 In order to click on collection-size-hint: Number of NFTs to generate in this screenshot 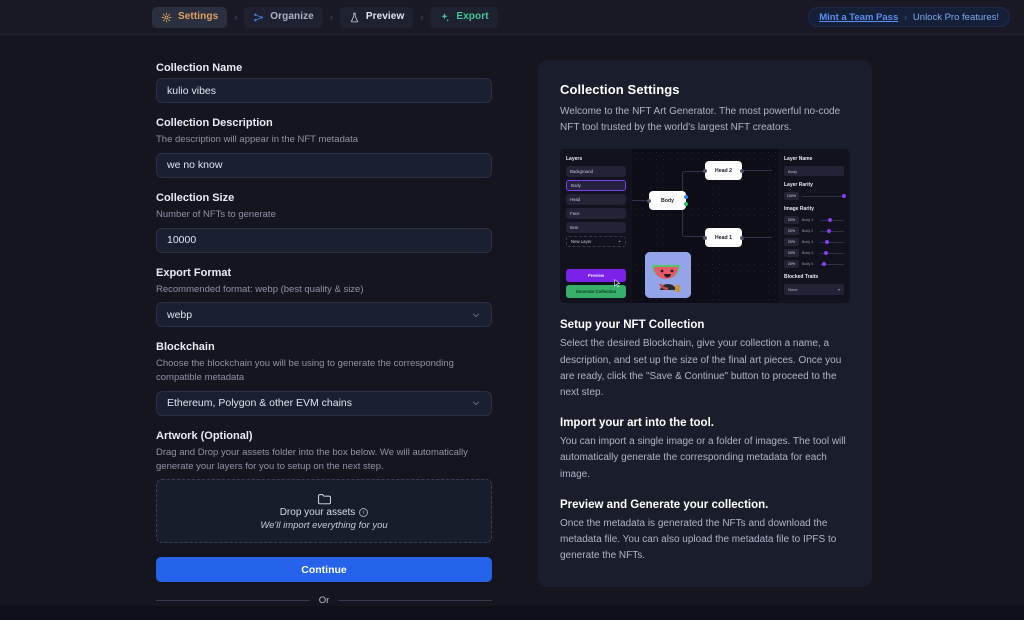, I will do `click(216, 214)`.